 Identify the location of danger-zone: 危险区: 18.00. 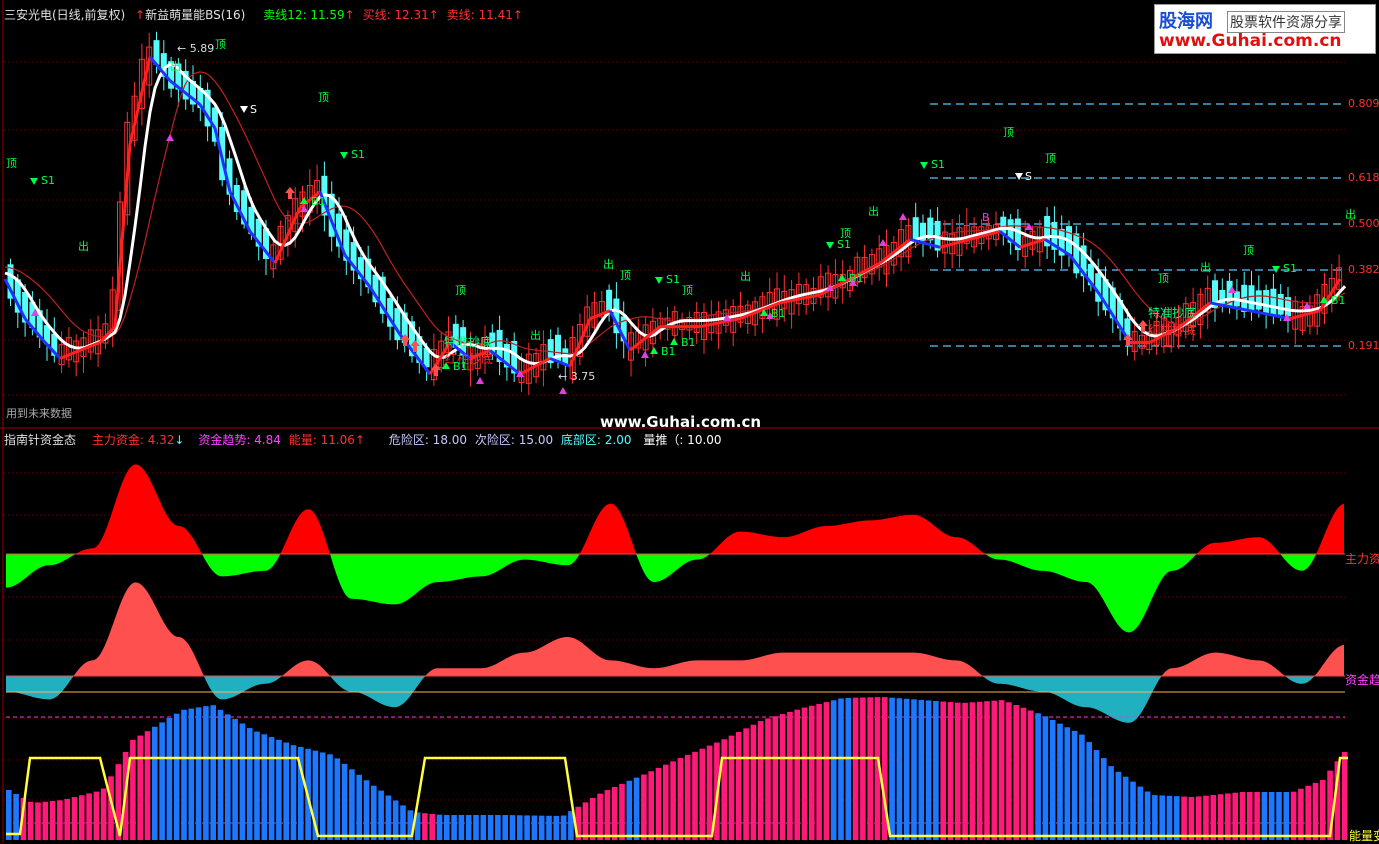
(428, 440).